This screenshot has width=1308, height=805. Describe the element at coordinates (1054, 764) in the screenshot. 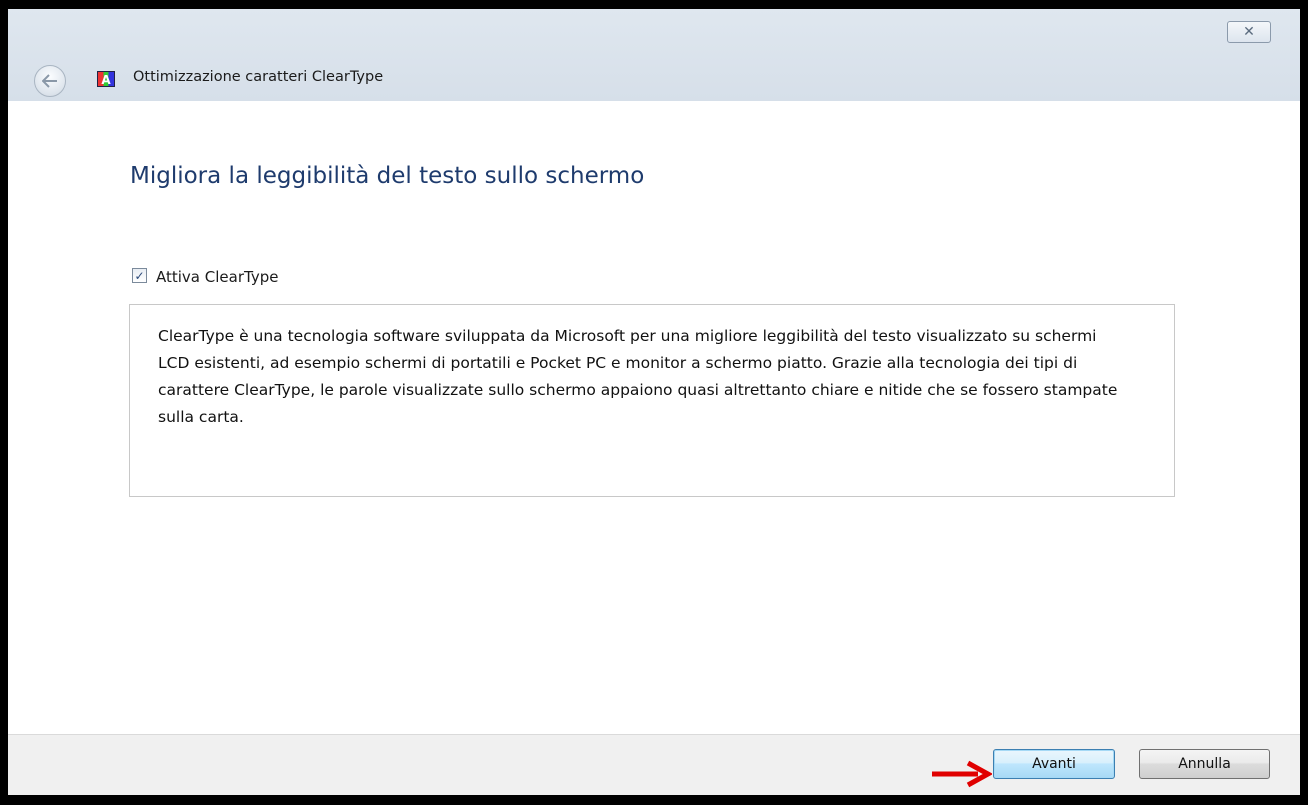

I see `next-button: Avanti` at that location.